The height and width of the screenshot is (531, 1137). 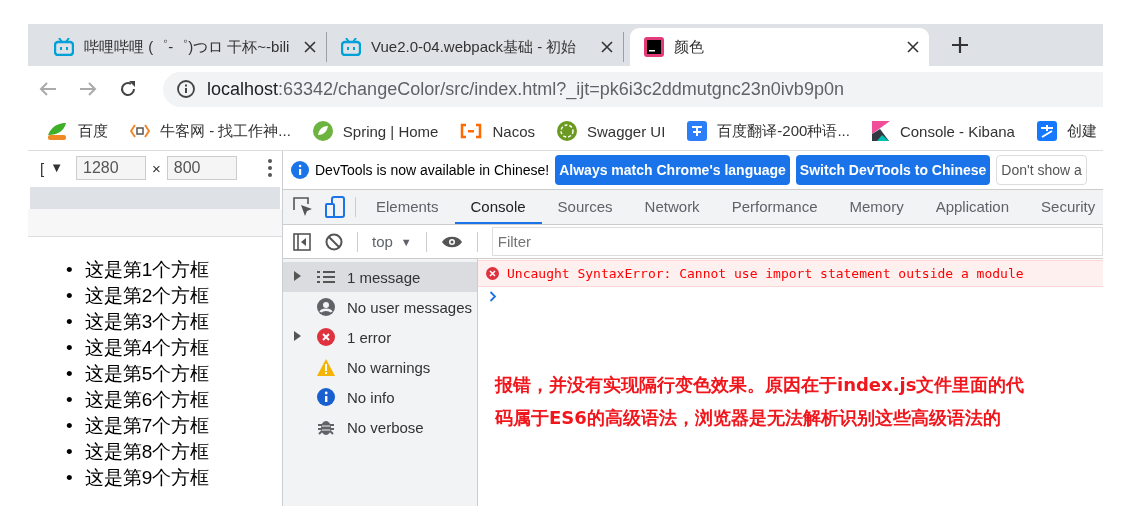 I want to click on list-item: 这是第7个方框, so click(x=147, y=426).